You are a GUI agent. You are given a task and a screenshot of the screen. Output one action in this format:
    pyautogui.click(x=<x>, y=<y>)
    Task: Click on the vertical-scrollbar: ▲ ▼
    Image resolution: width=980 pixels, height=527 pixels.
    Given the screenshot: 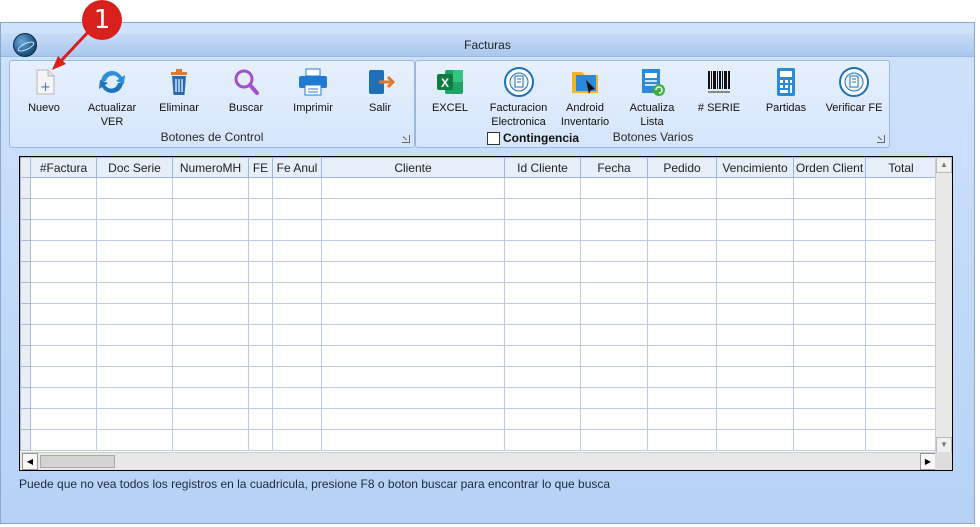 What is the action you would take?
    pyautogui.click(x=943, y=305)
    